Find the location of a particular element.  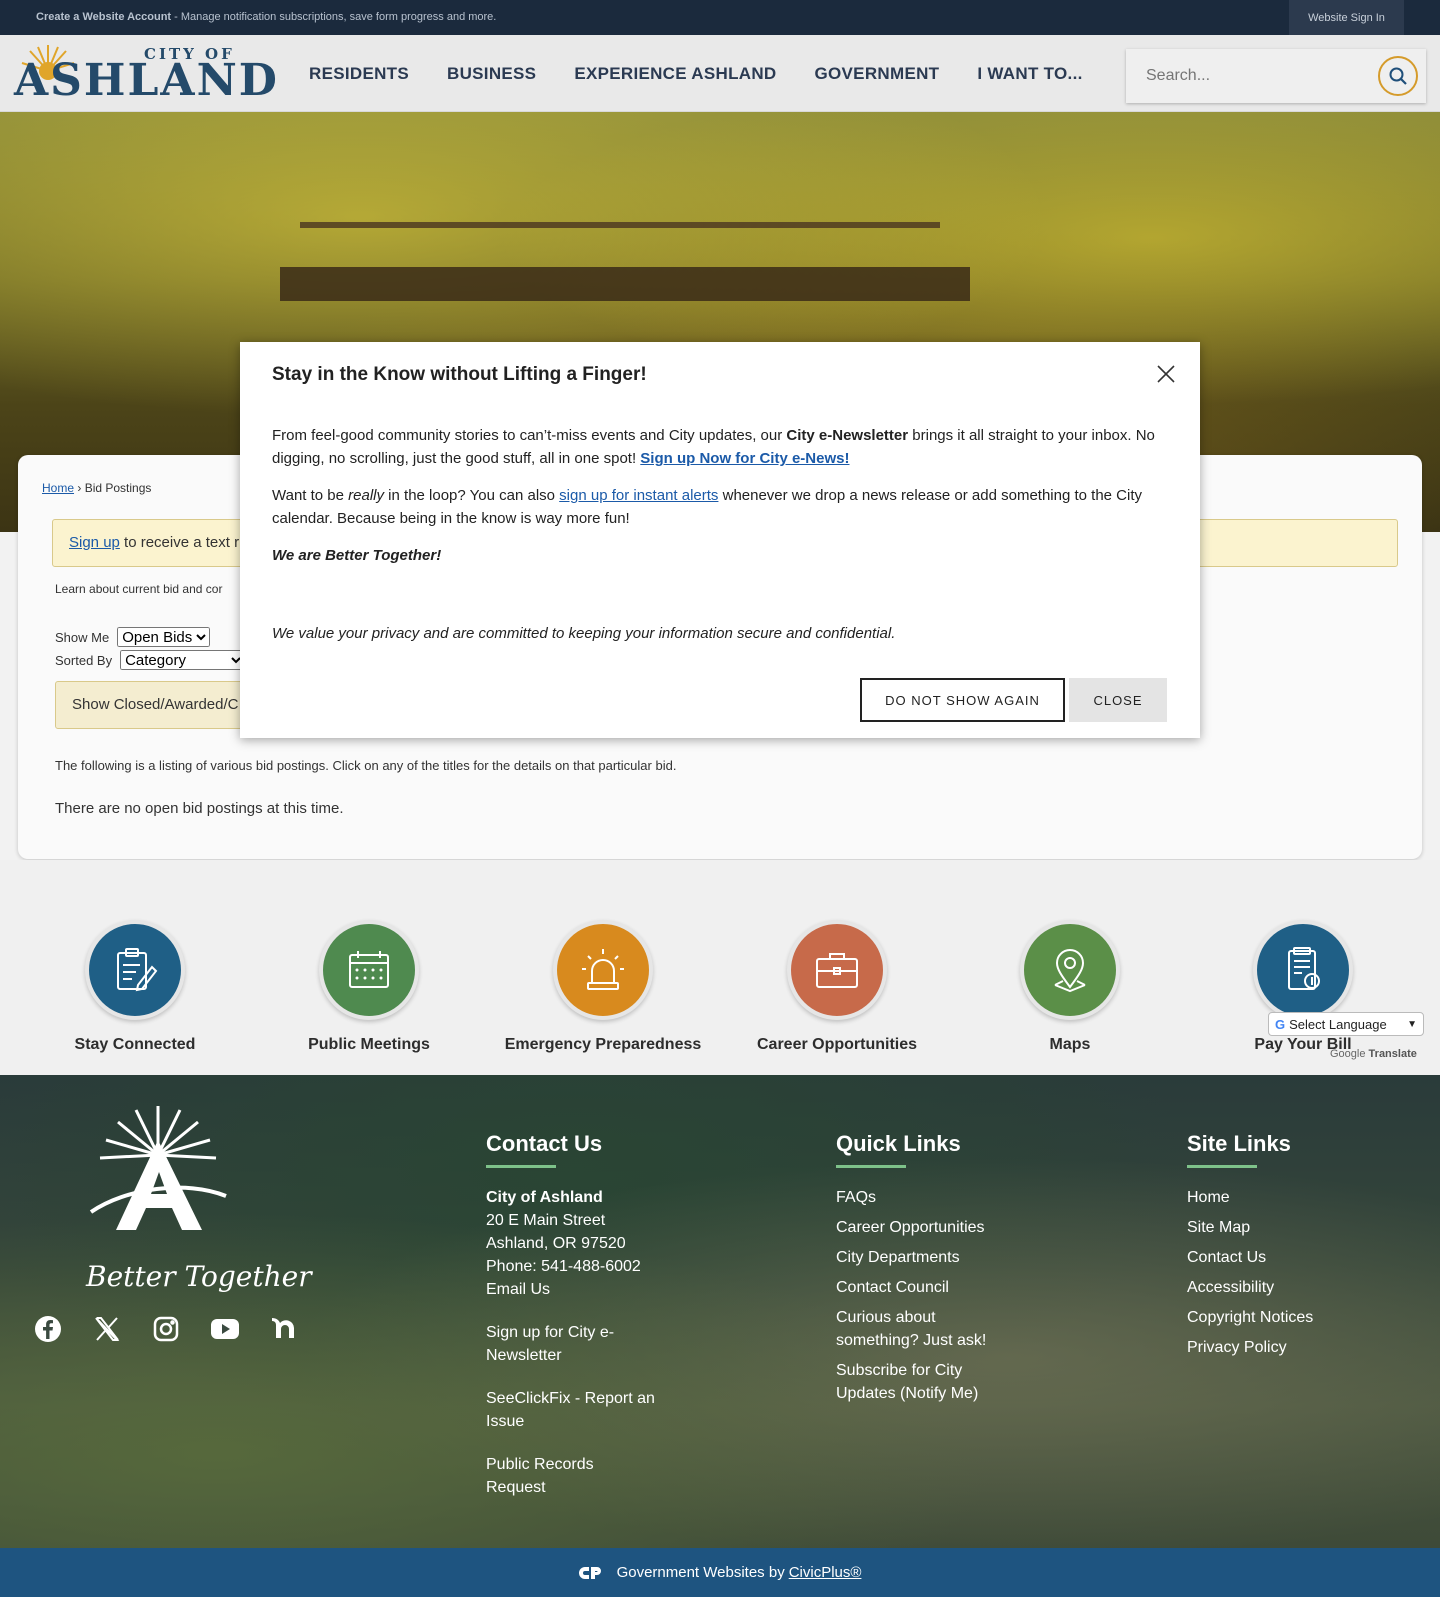

contact-phone: Phone: 541-488-6002 is located at coordinates (563, 1266).